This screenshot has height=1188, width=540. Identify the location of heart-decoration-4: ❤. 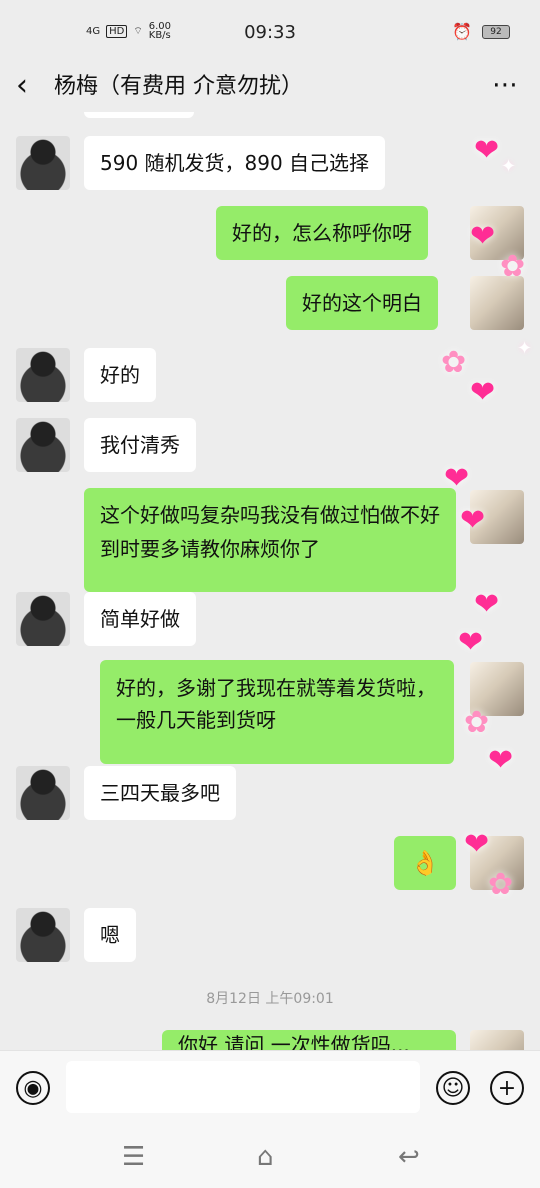
(457, 478).